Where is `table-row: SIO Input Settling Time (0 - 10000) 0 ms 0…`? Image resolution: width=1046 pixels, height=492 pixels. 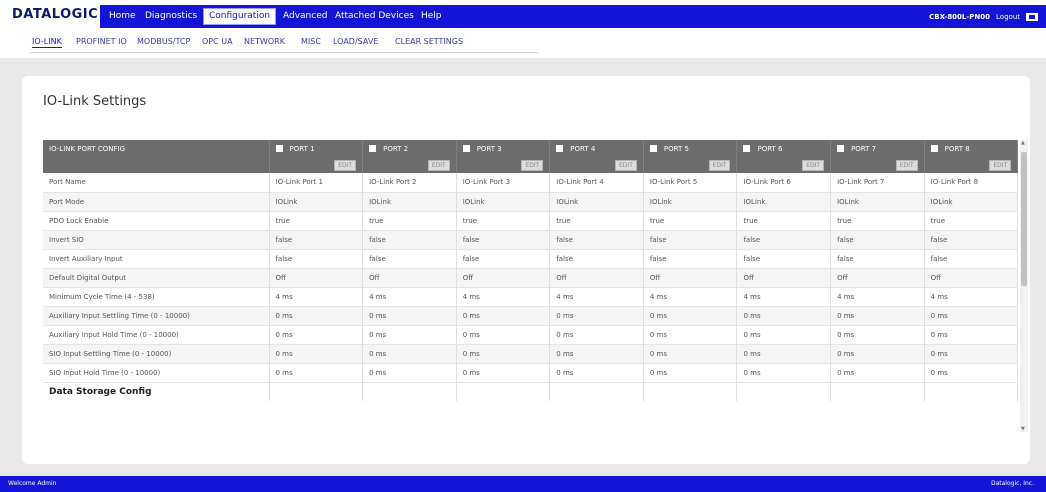 table-row: SIO Input Settling Time (0 - 10000) 0 ms 0… is located at coordinates (530, 354).